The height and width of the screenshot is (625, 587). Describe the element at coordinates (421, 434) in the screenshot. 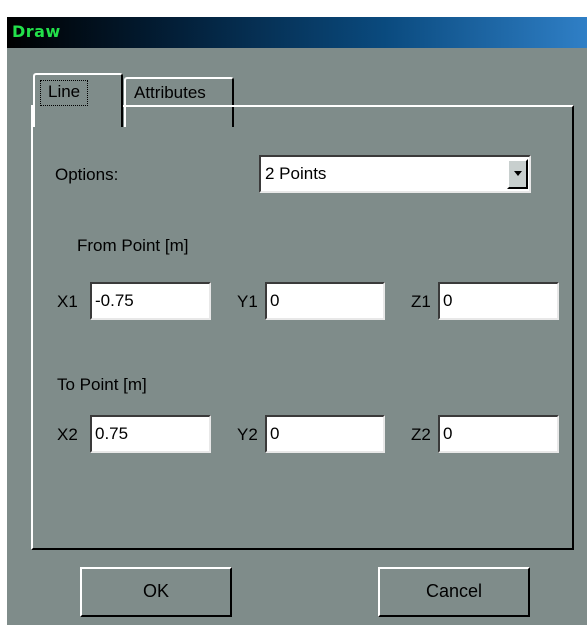

I see `z2-label: Z2` at that location.